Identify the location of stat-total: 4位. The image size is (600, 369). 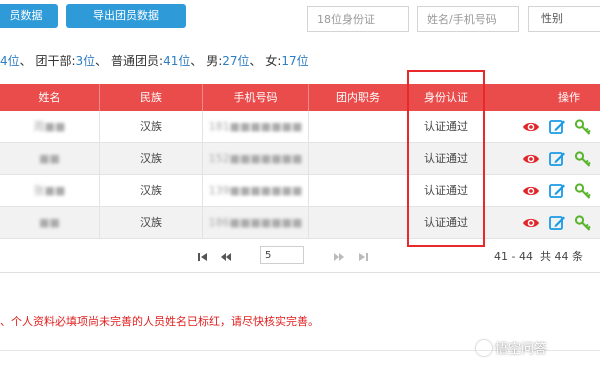
(10, 61).